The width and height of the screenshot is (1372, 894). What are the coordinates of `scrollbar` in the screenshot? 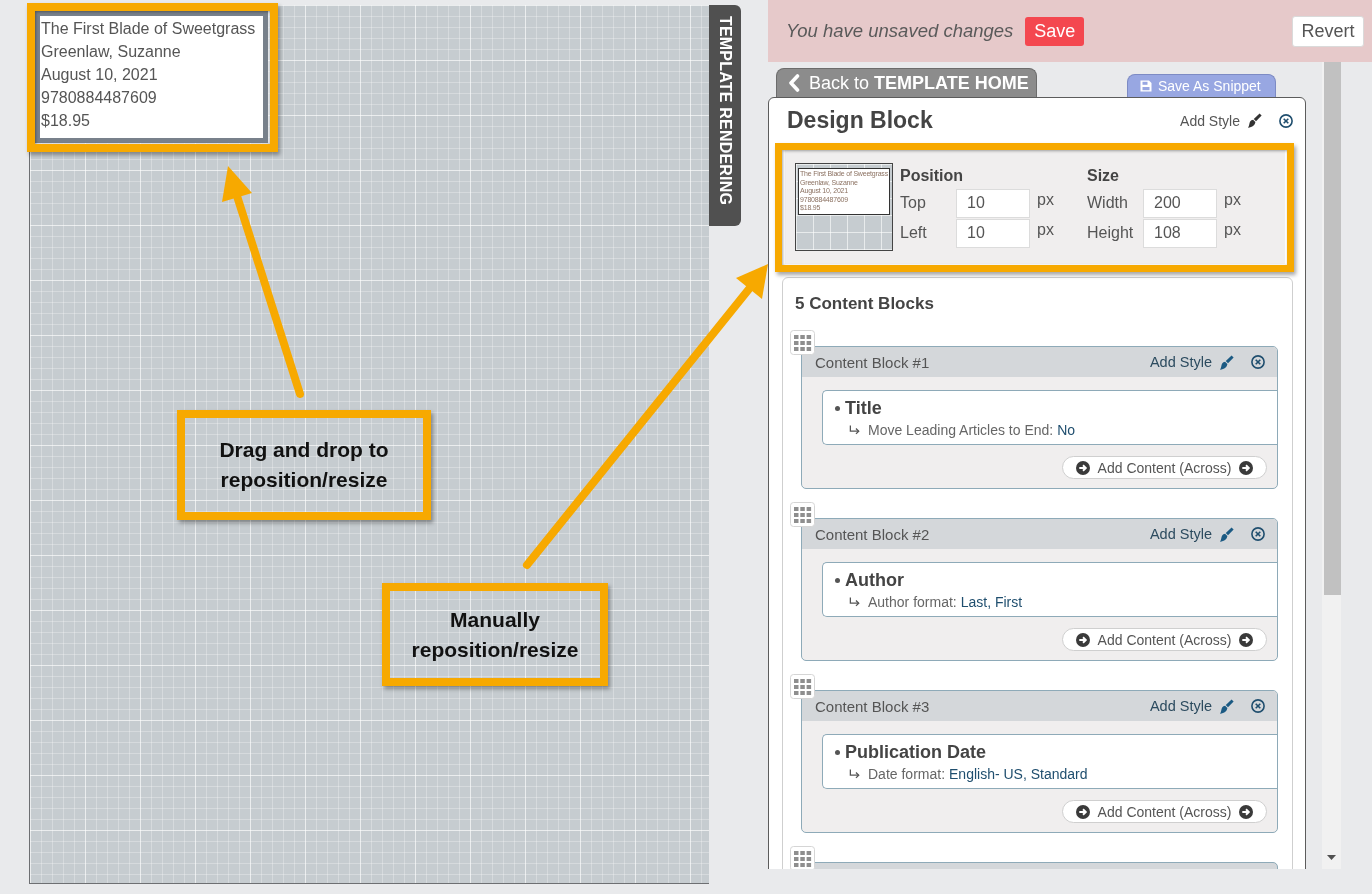 It's located at (1331, 465).